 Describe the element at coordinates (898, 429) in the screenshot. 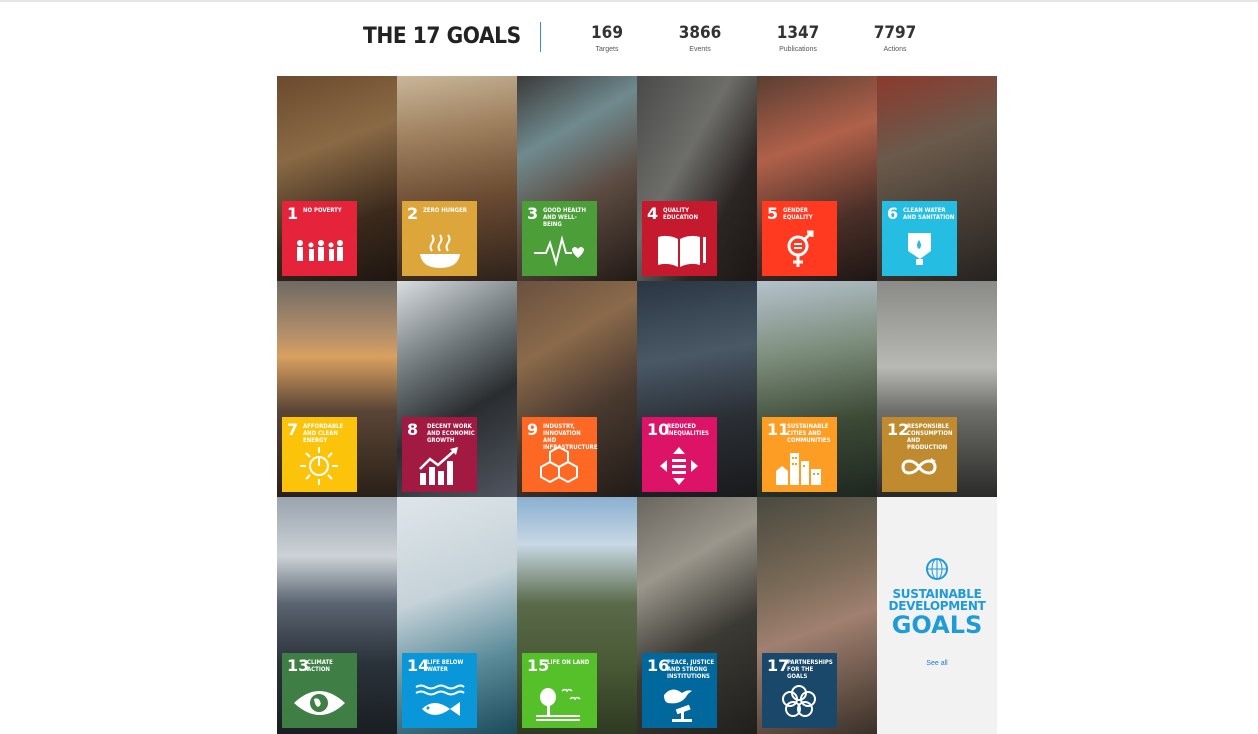

I see `goal-number: 12` at that location.